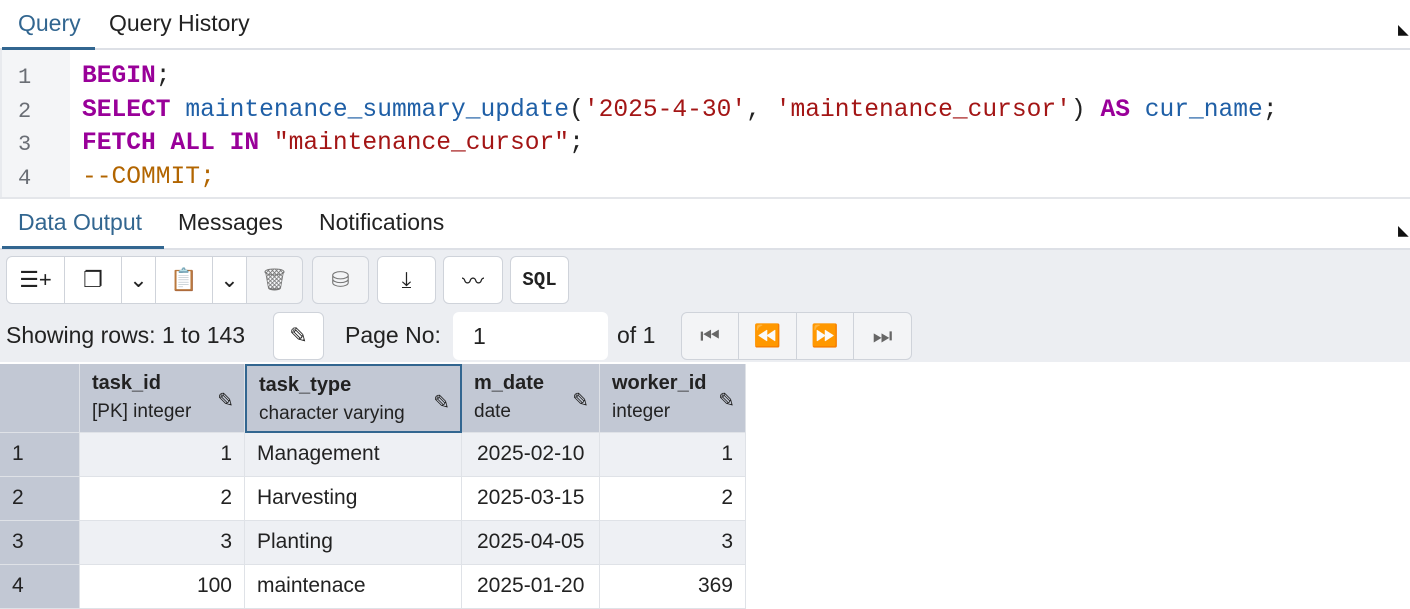 The image size is (1410, 609). Describe the element at coordinates (332, 413) in the screenshot. I see `column-type: character varying` at that location.